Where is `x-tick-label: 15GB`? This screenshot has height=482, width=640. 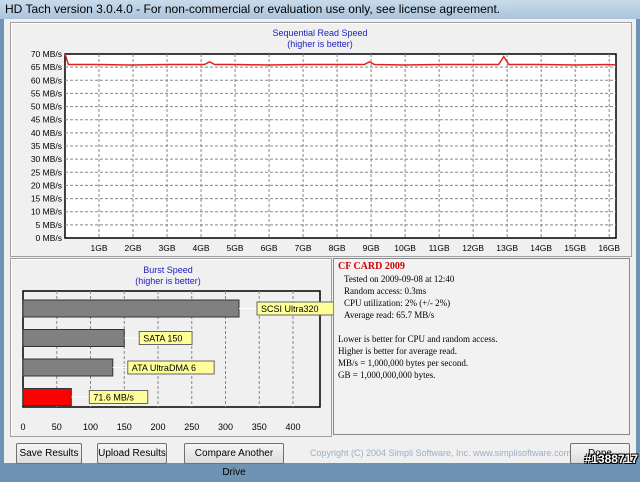
x-tick-label: 15GB is located at coordinates (575, 248).